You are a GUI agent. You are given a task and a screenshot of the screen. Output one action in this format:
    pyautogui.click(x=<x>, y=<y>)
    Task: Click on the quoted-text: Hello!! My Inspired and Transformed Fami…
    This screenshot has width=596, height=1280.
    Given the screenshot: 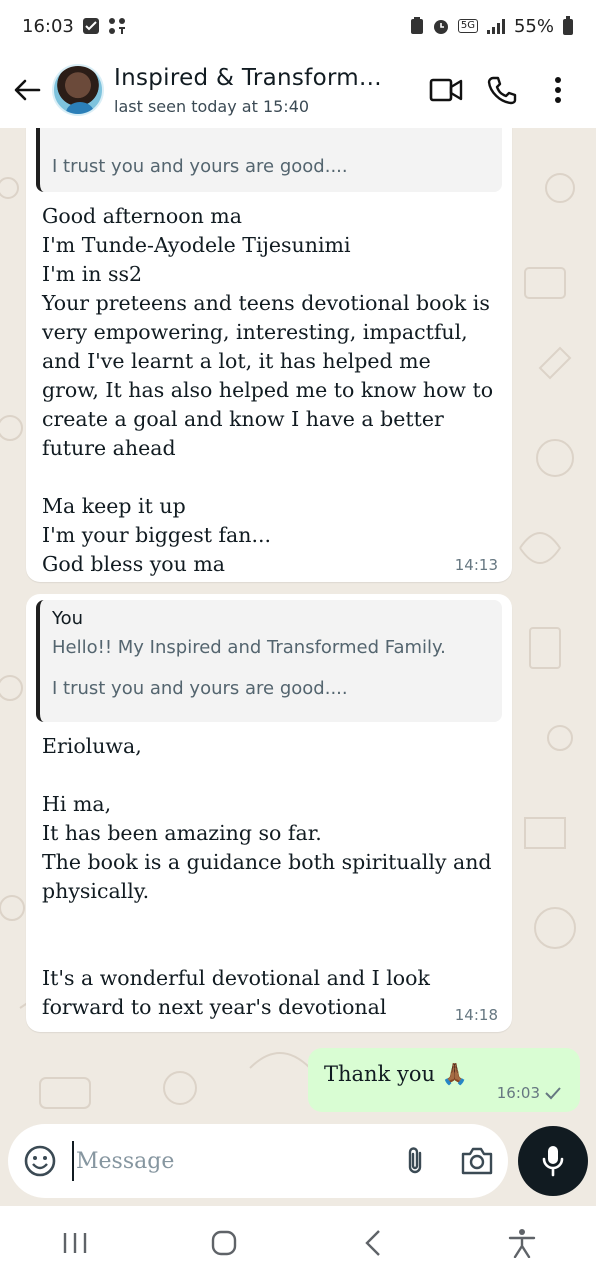 What is the action you would take?
    pyautogui.click(x=249, y=647)
    